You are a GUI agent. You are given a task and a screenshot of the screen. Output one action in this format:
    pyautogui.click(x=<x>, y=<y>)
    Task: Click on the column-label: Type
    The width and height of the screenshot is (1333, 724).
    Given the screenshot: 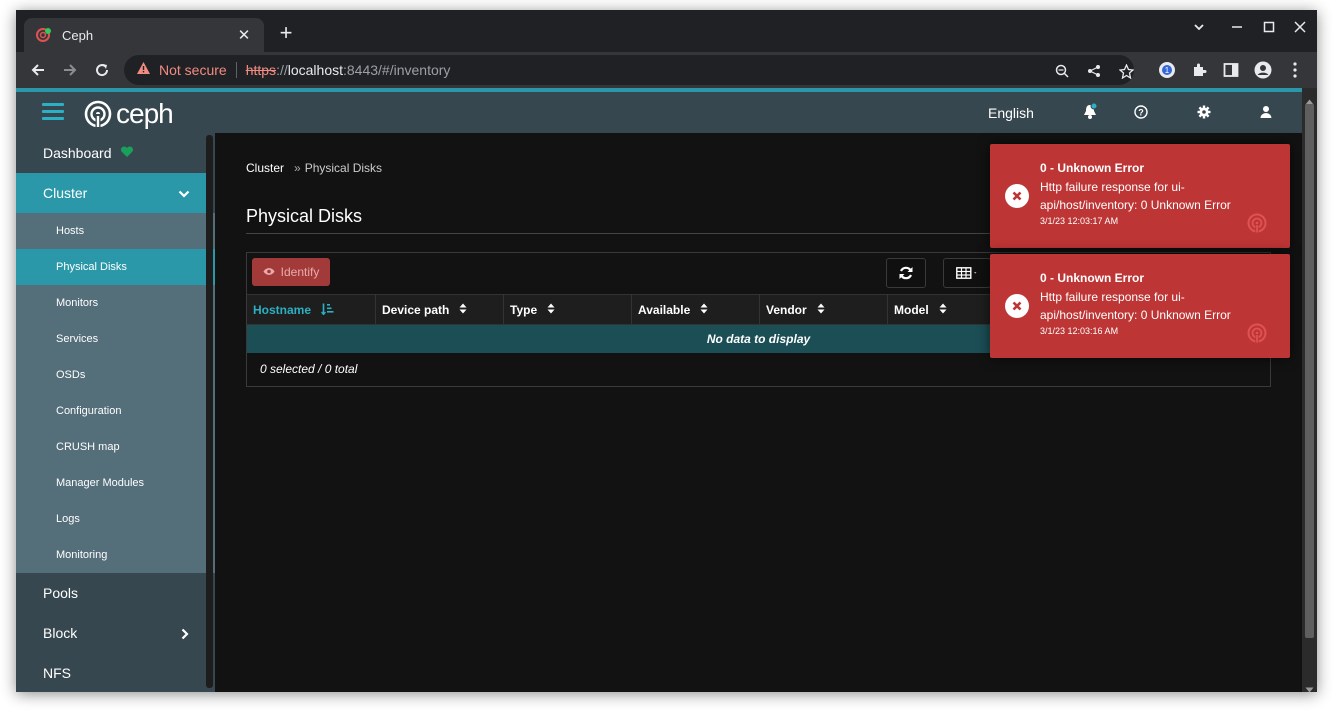 What is the action you would take?
    pyautogui.click(x=524, y=310)
    